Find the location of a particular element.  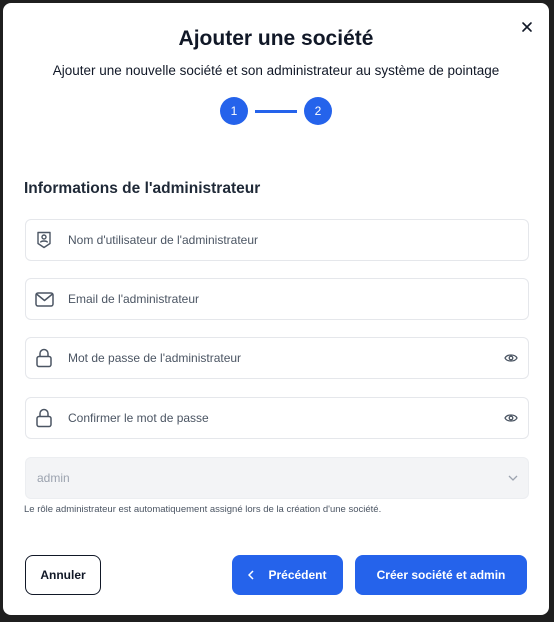

username-field is located at coordinates (277, 240).